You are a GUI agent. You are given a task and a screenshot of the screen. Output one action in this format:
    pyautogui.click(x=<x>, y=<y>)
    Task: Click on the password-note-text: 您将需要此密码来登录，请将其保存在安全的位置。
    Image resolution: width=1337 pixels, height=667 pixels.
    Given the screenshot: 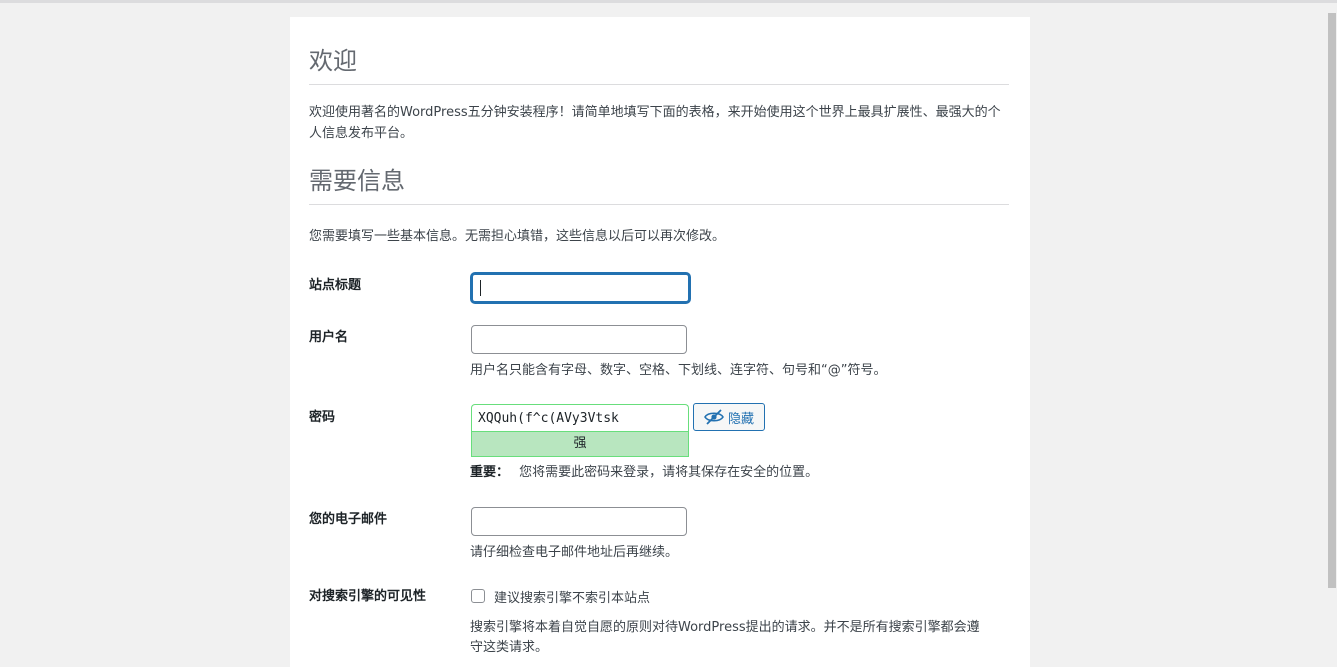 What is the action you would take?
    pyautogui.click(x=669, y=472)
    